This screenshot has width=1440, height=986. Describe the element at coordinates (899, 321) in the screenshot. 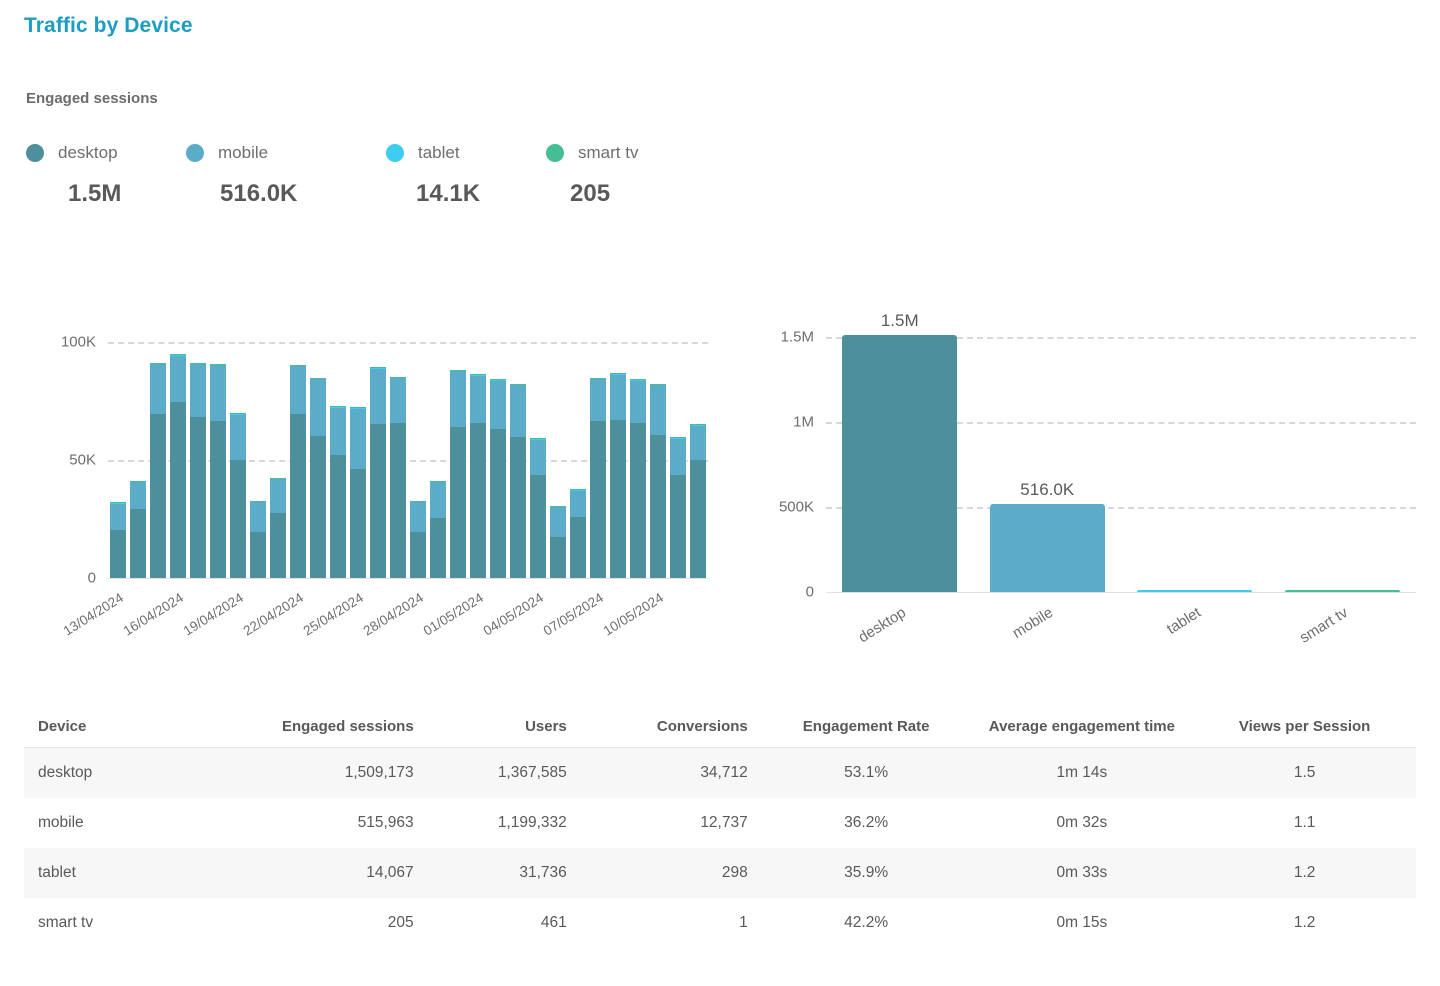

I see `bar-value-label: 1.5M` at that location.